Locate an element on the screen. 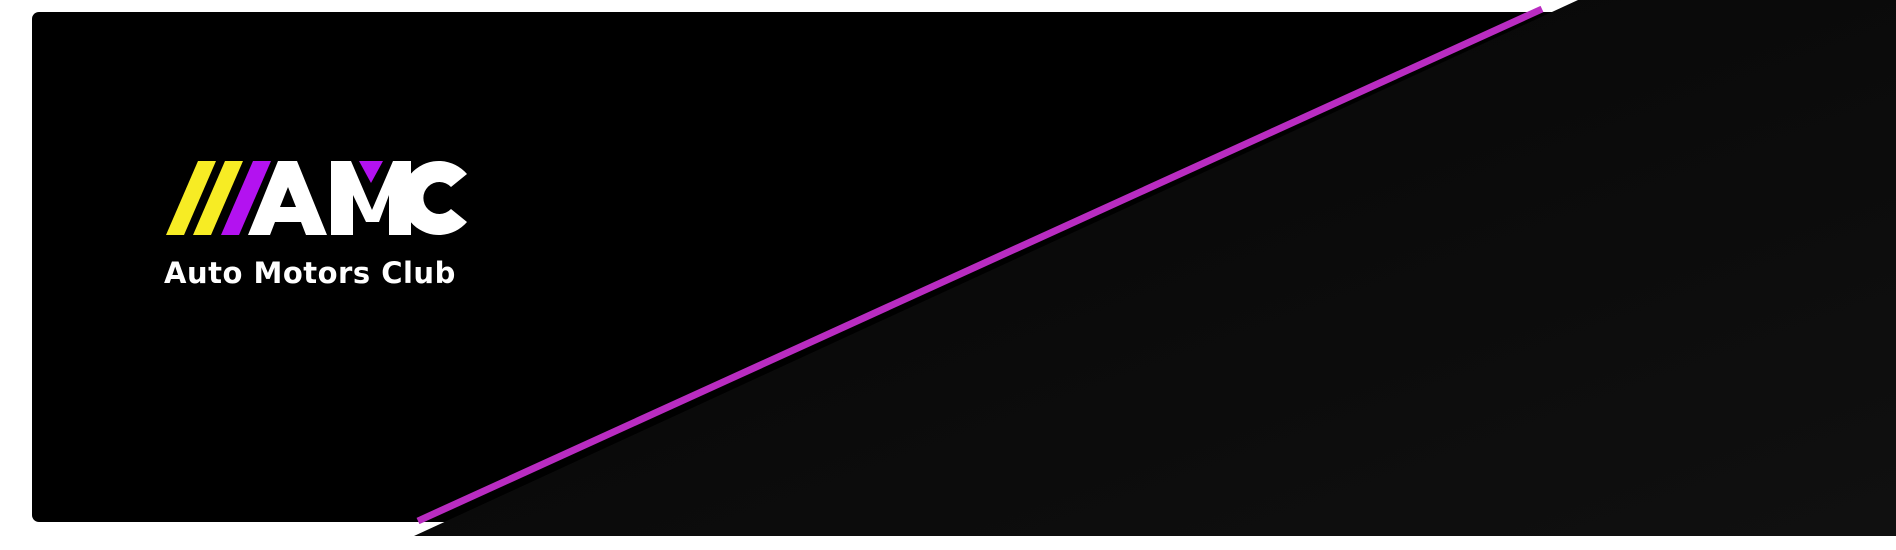 This screenshot has width=1896, height=550. brand-tagline: Auto Motors Club is located at coordinates (310, 273).